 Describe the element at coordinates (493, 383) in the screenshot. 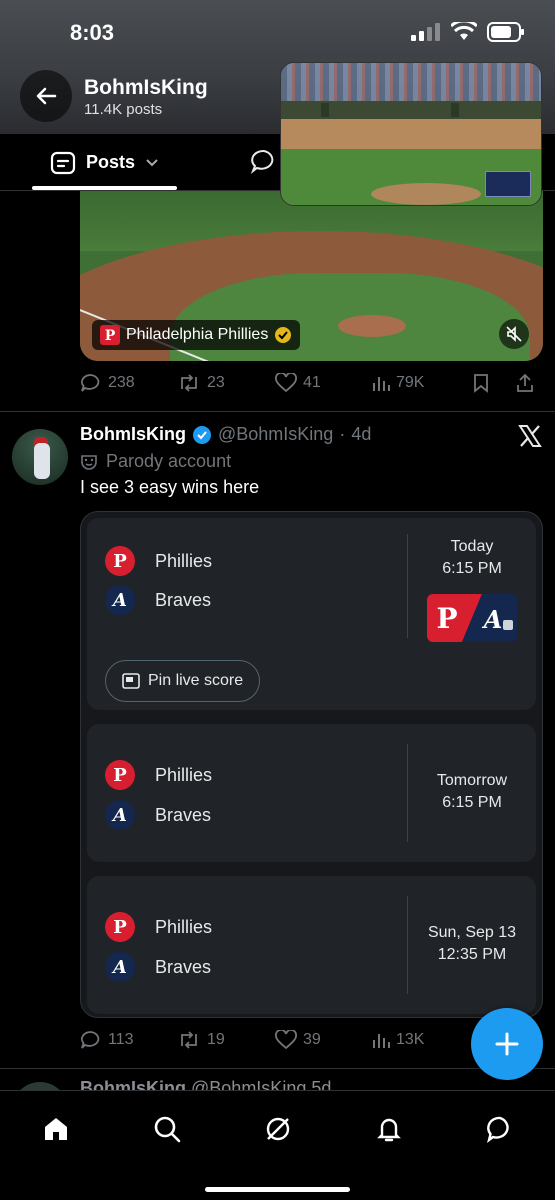

I see `bookmark-button` at that location.